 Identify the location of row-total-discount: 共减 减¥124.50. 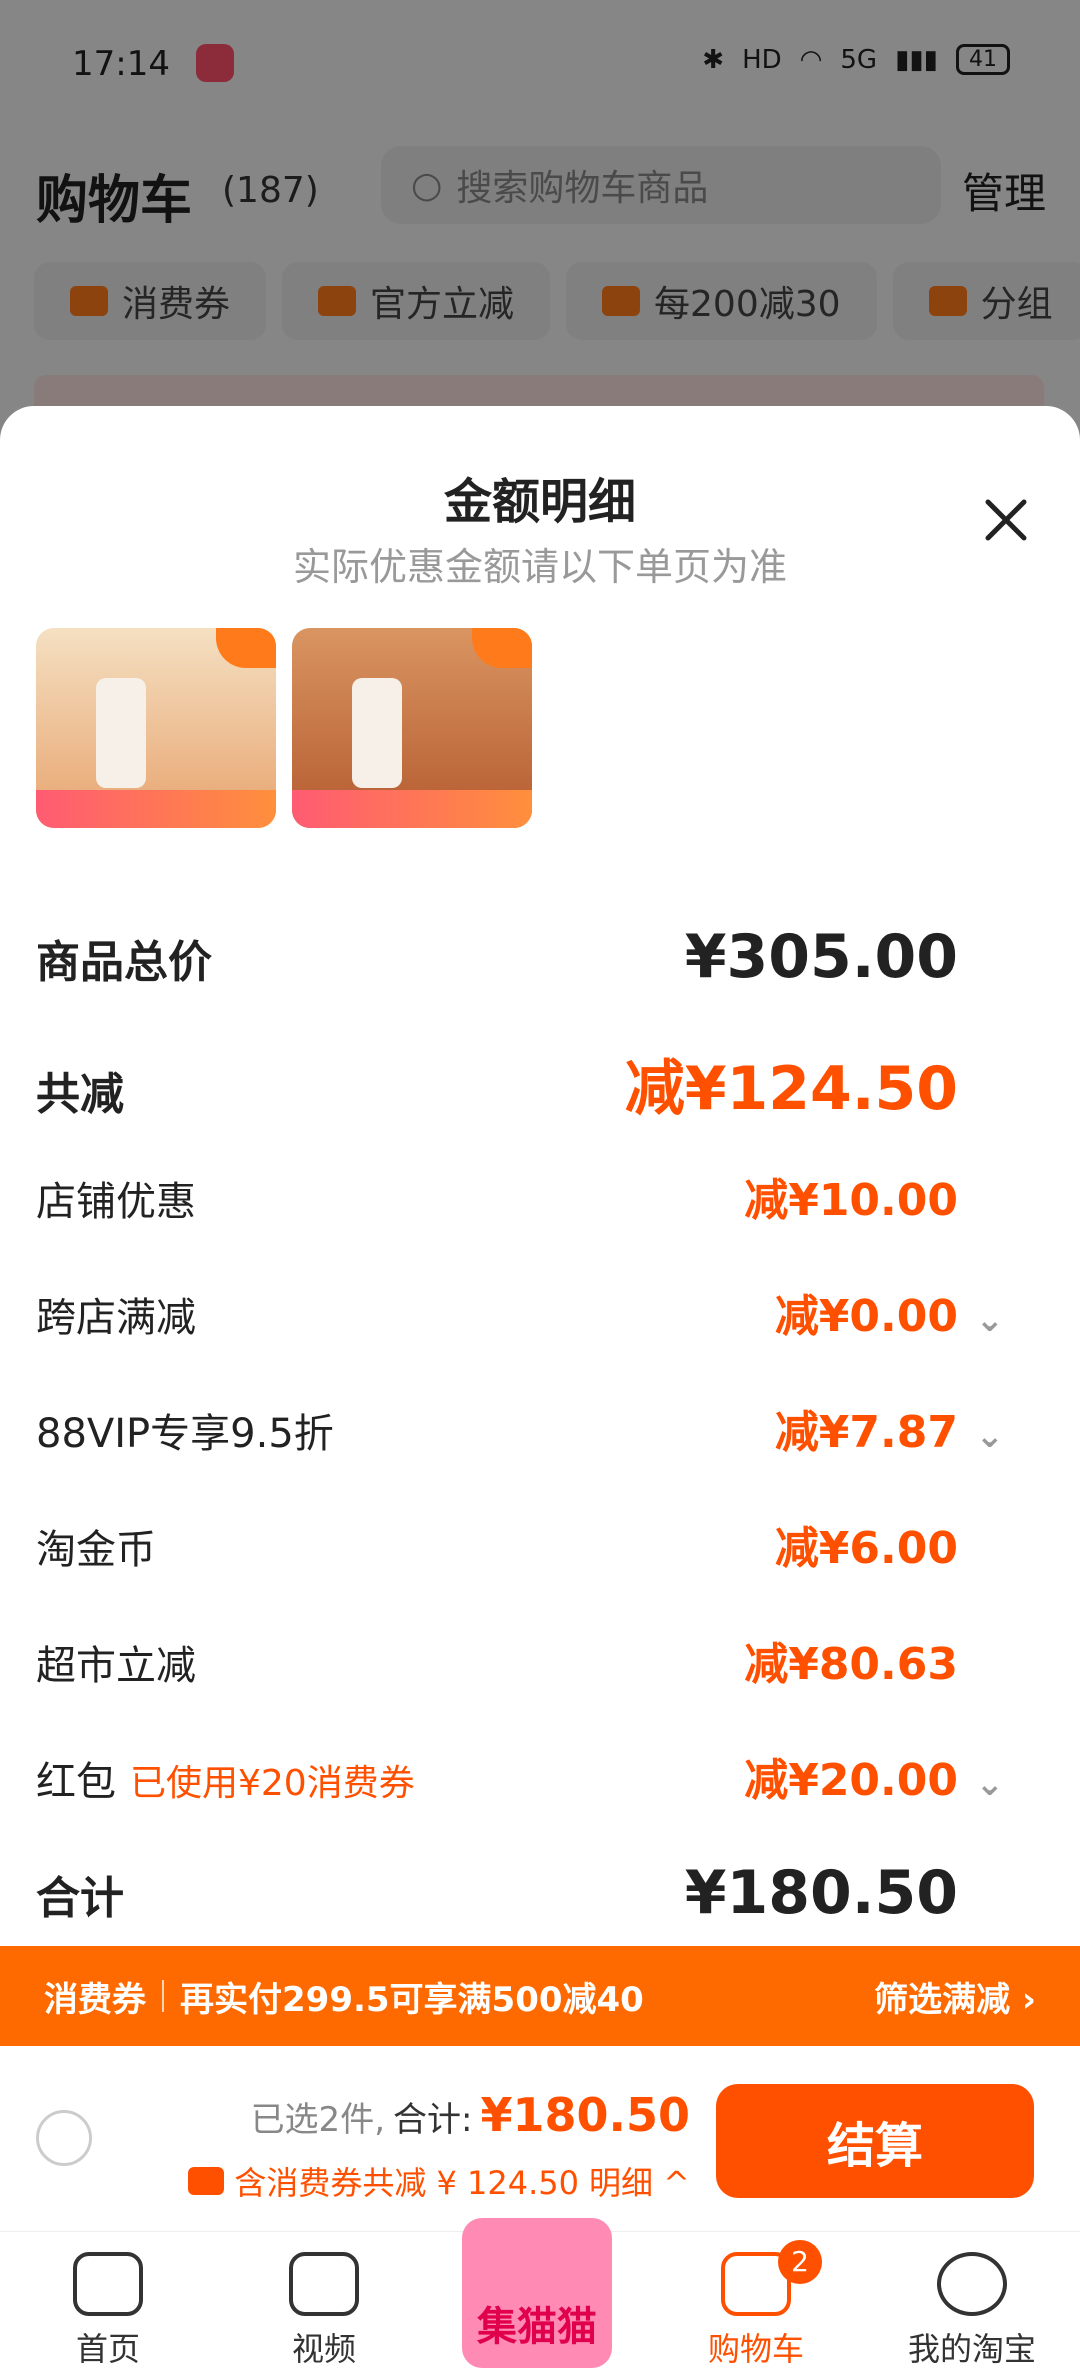
(497, 1089).